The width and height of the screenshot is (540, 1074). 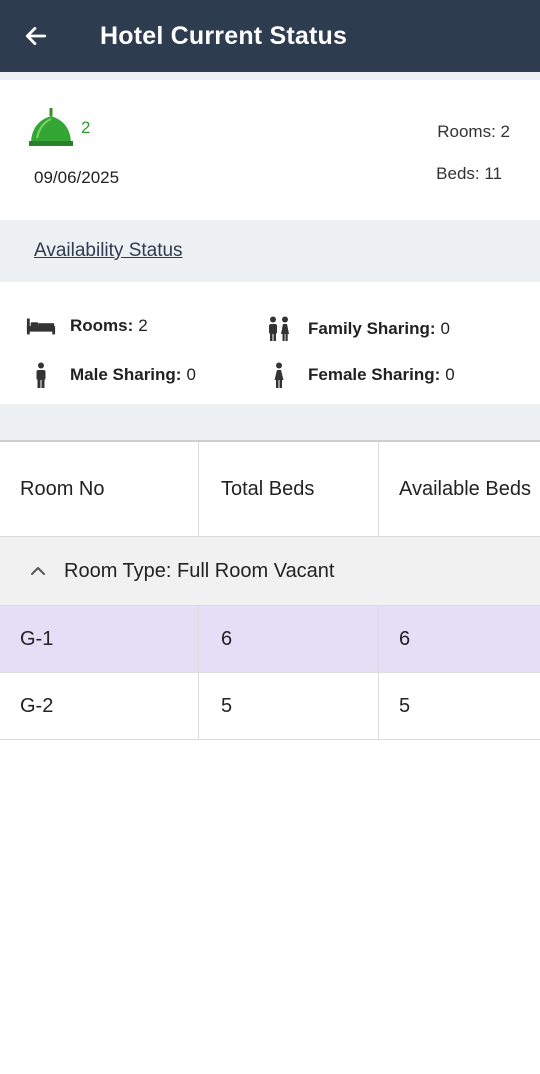 What do you see at coordinates (126, 374) in the screenshot?
I see `stat-male-label: Male Sharing:` at bounding box center [126, 374].